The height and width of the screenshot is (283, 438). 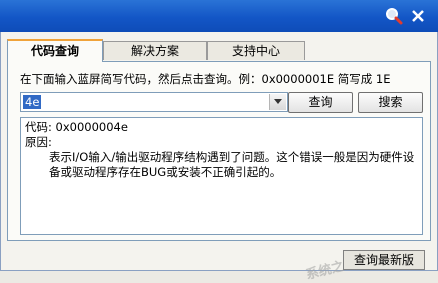 What do you see at coordinates (76, 127) in the screenshot?
I see `result-code-line: 代码: 0x0000004e` at bounding box center [76, 127].